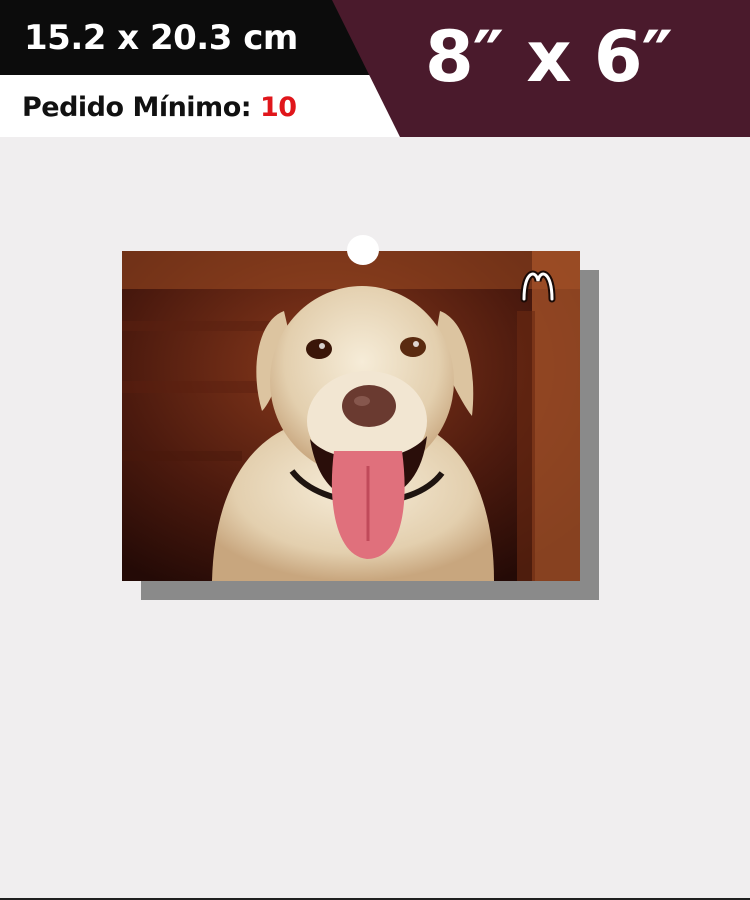 This screenshot has height=900, width=750. I want to click on size-in-label: 8″ x 6″, so click(549, 57).